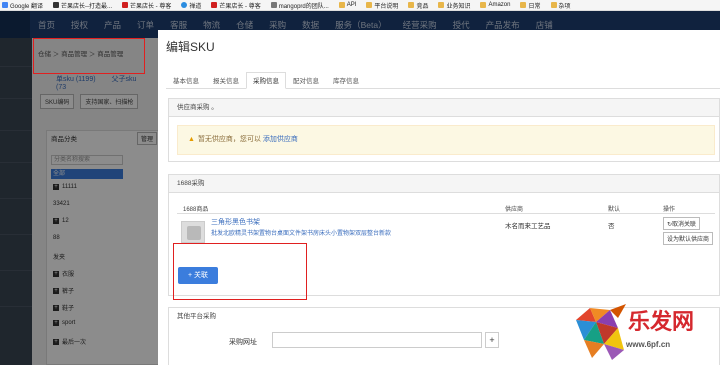 This screenshot has width=720, height=365. What do you see at coordinates (444, 184) in the screenshot?
I see `alibaba-panel-header: 1688采购` at bounding box center [444, 184].